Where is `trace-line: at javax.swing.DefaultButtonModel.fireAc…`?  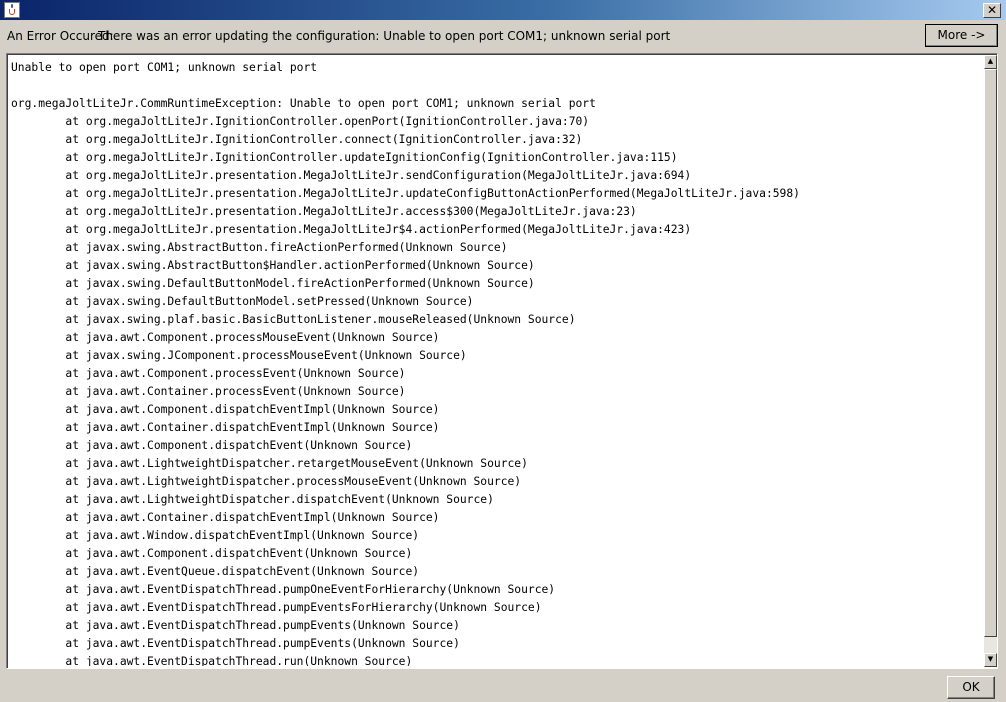
trace-line: at javax.swing.DefaultButtonModel.fireAc… is located at coordinates (273, 283).